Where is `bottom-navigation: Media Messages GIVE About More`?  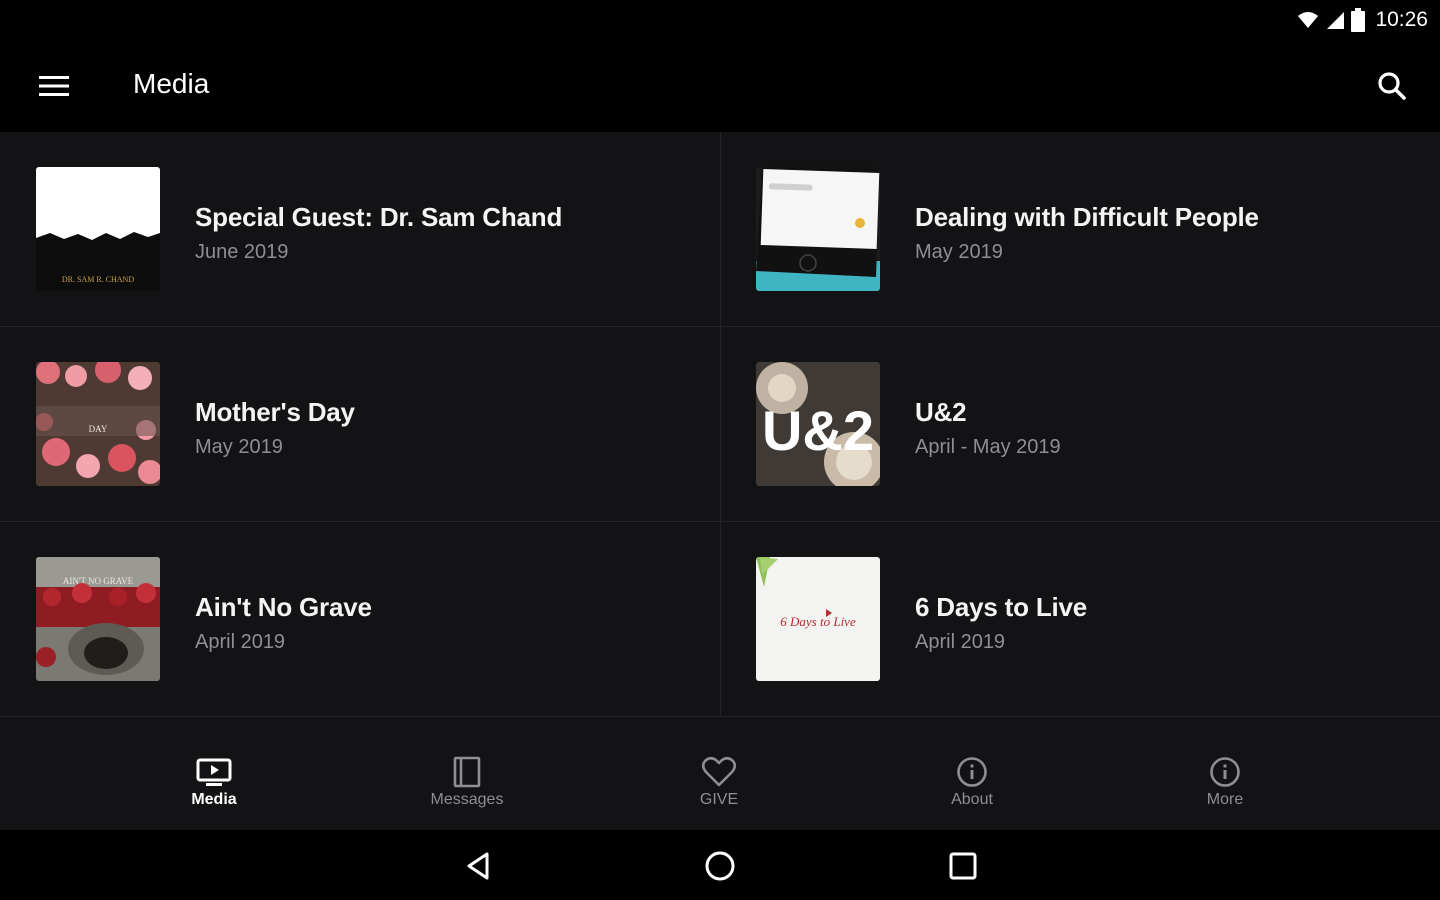
bottom-navigation: Media Messages GIVE About More is located at coordinates (720, 786).